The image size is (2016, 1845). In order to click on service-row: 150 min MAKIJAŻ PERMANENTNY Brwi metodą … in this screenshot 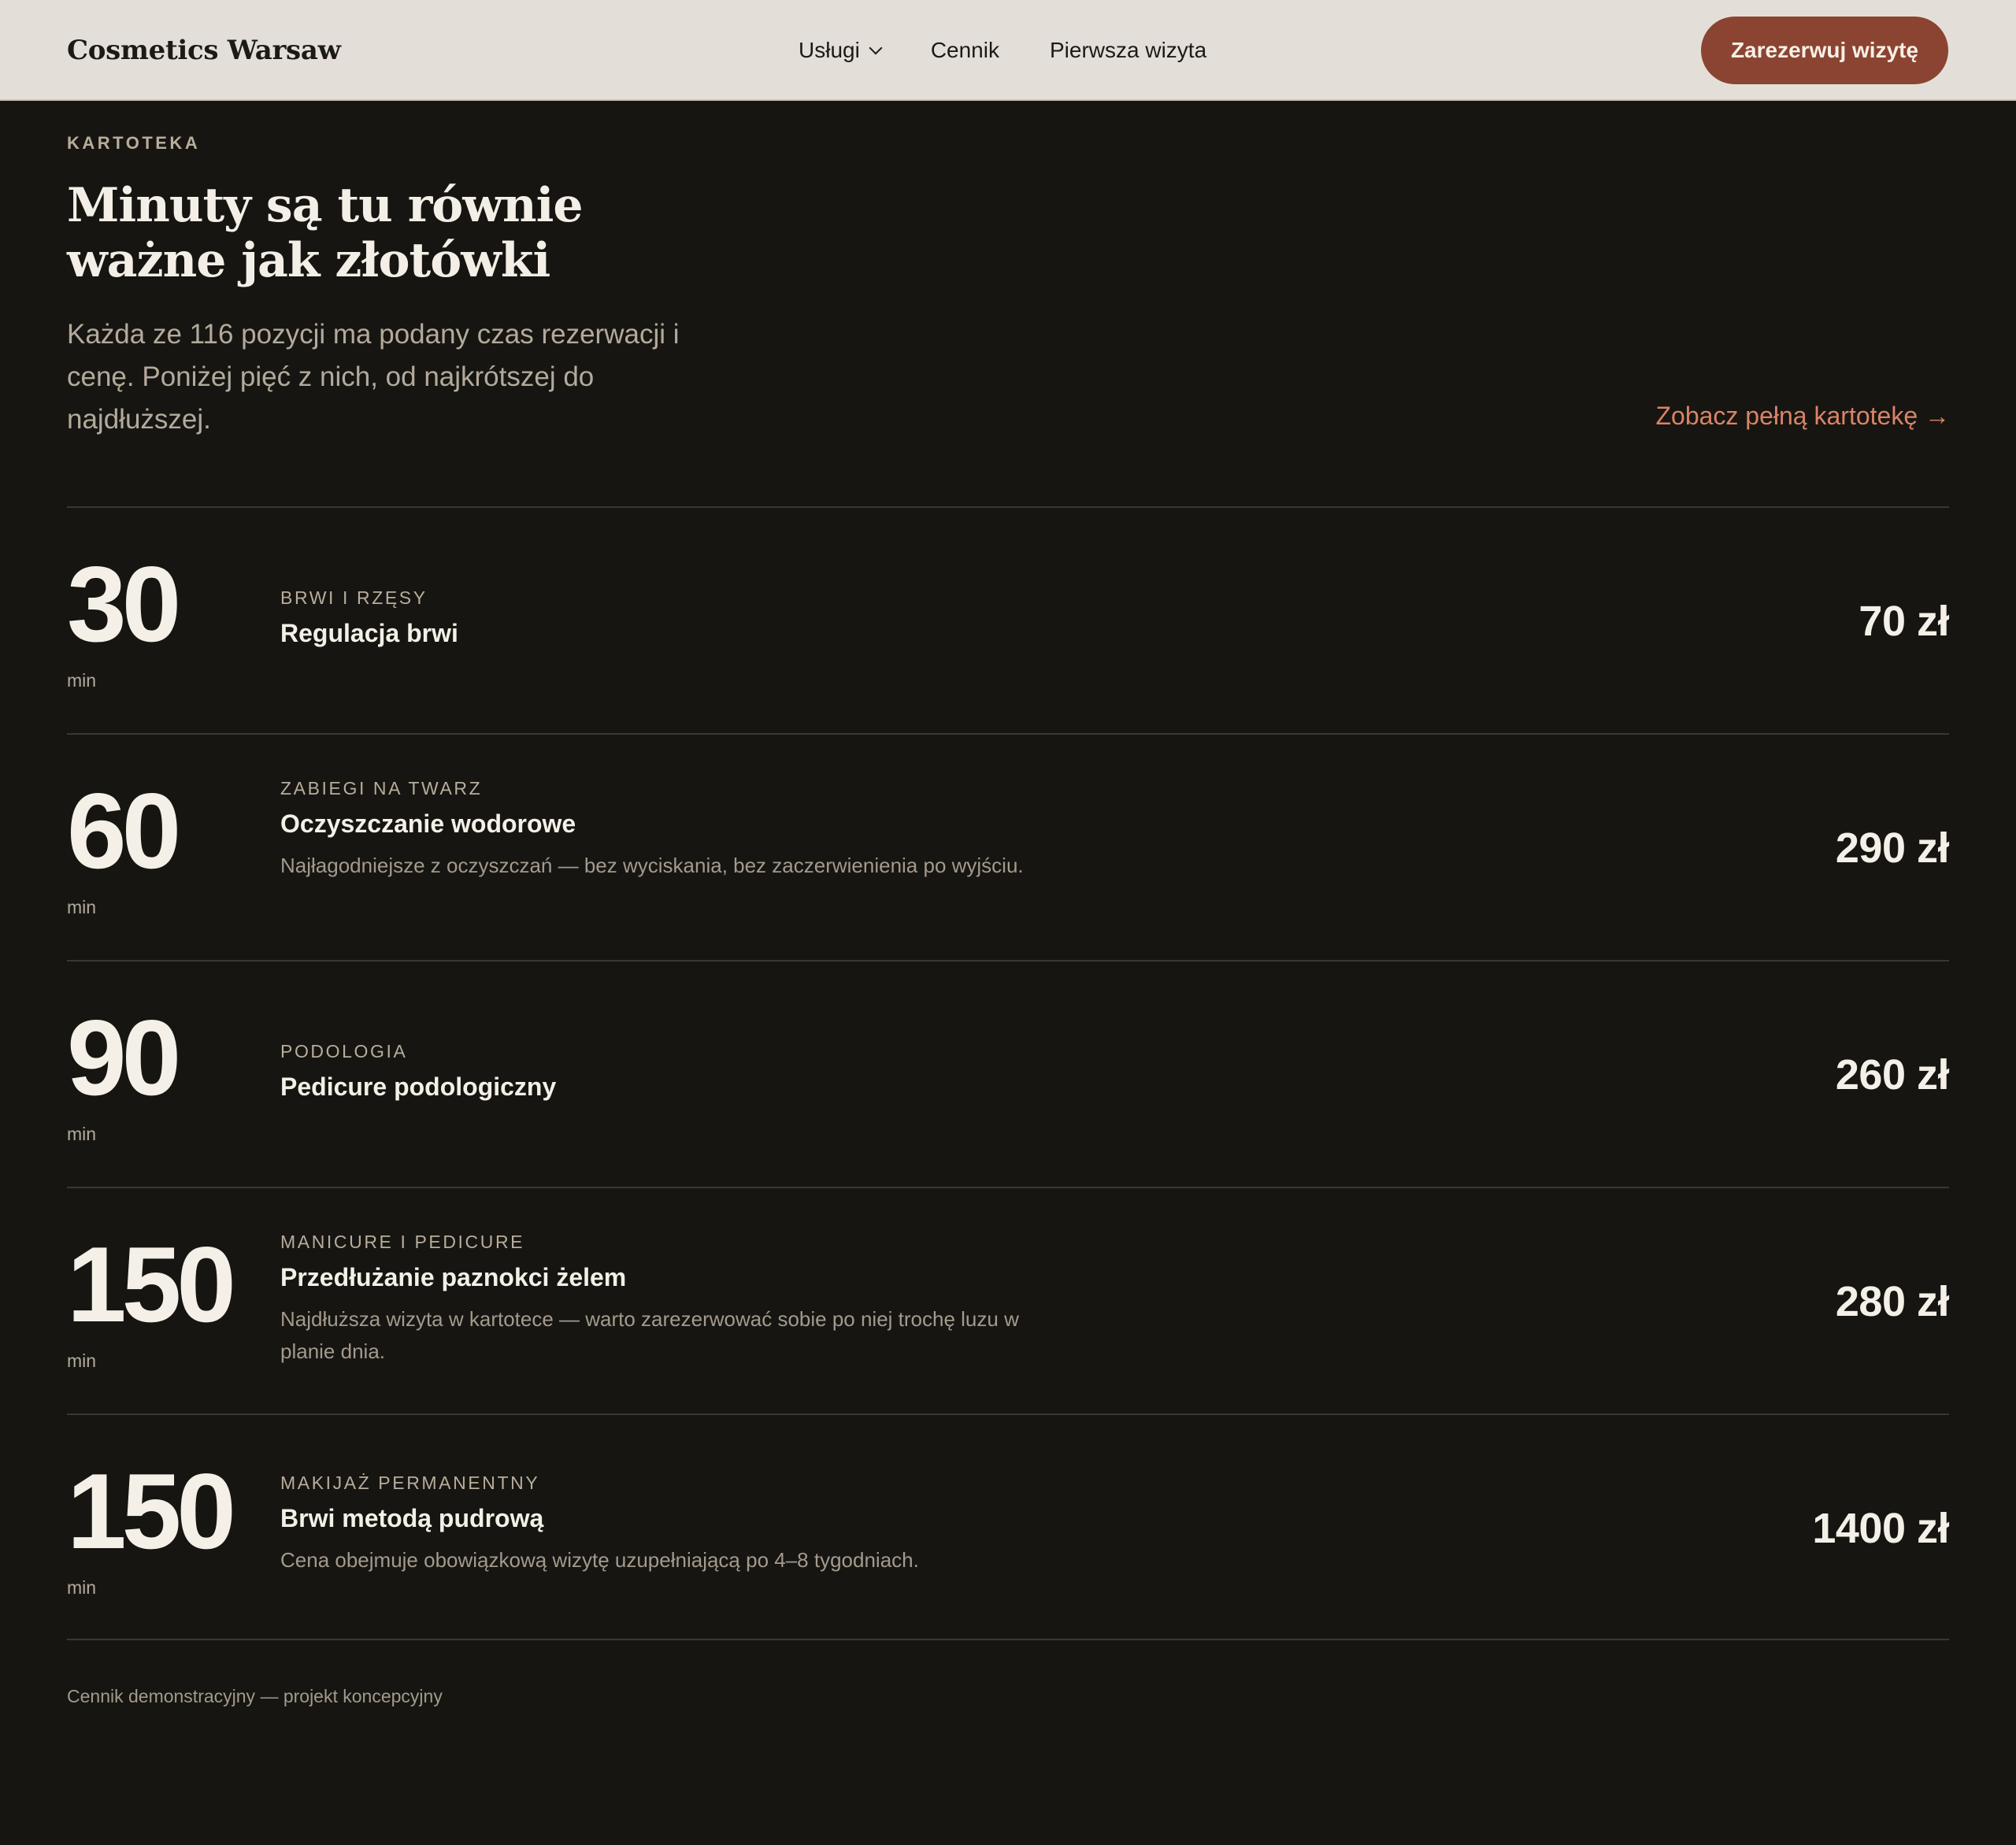, I will do `click(1008, 1527)`.